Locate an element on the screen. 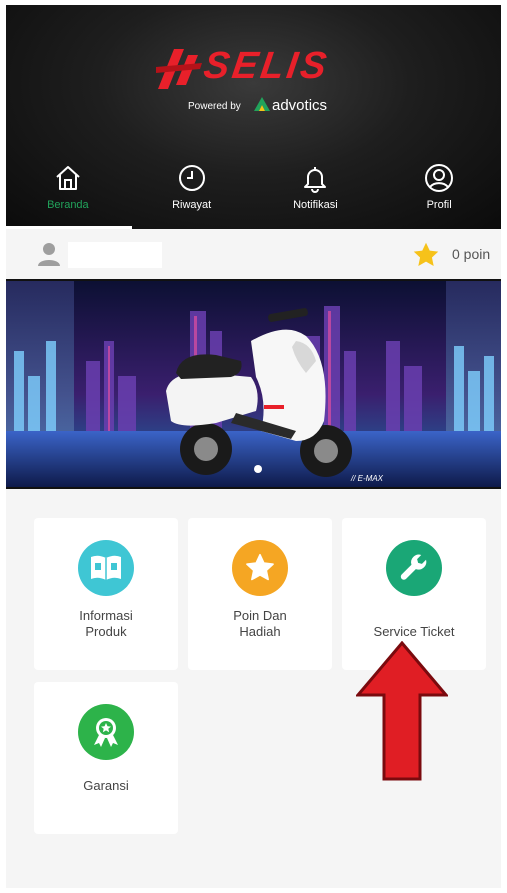 The height and width of the screenshot is (893, 507). brand-logo: SELIS Powered by advotics is located at coordinates (256, 80).